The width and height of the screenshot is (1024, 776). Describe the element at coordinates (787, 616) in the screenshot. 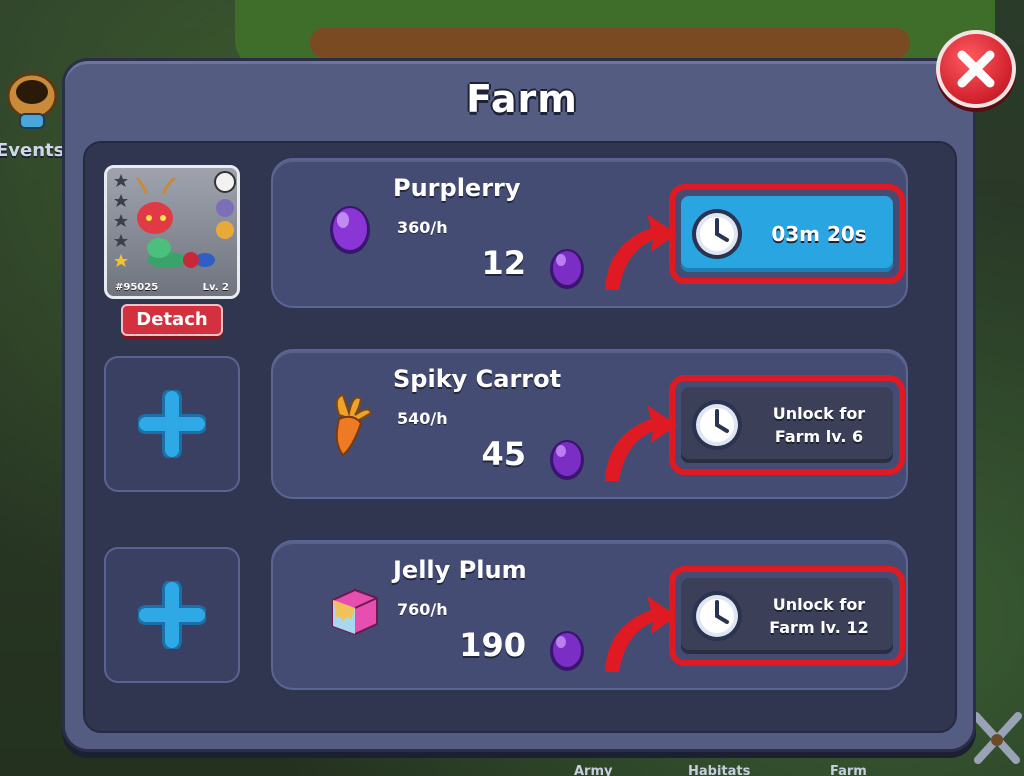

I see `unlock-button: Unlock for Farm lv. 12` at that location.